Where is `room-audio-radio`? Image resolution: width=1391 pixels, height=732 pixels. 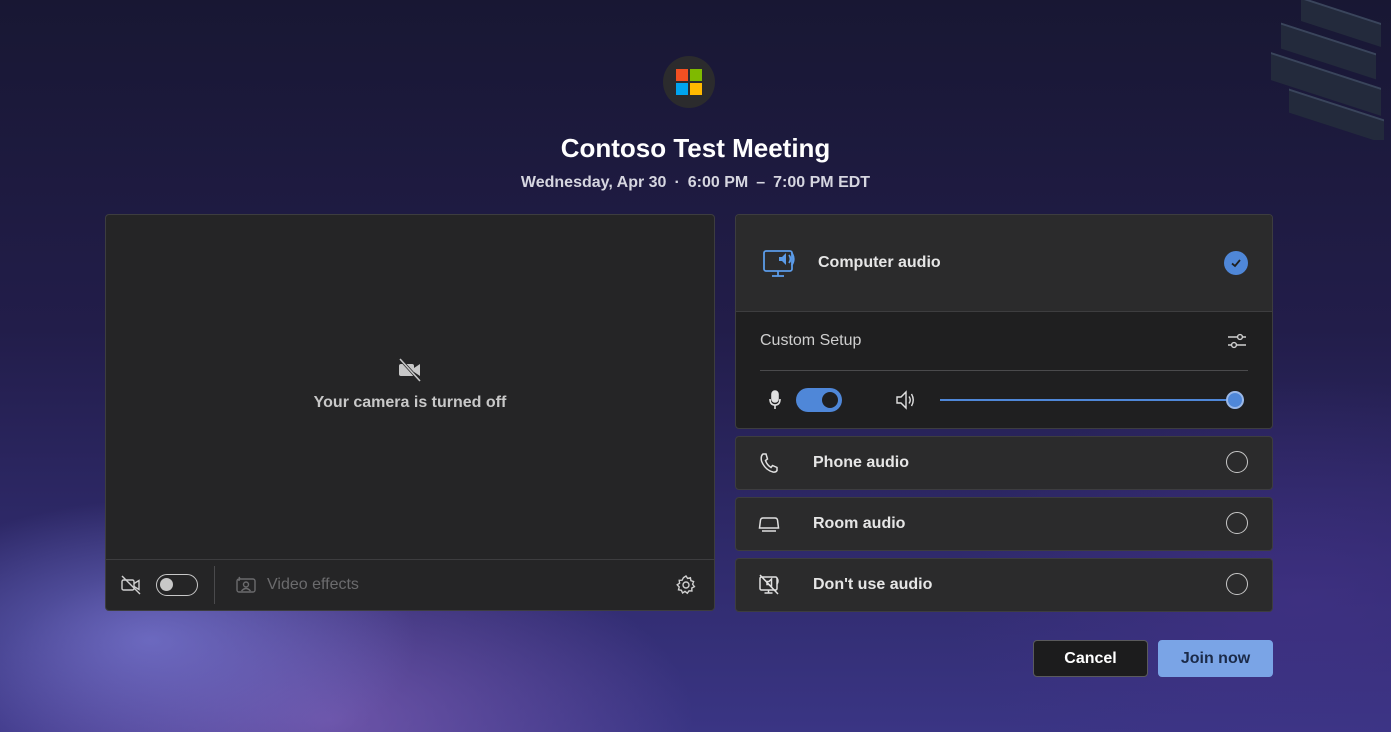
room-audio-radio is located at coordinates (1237, 523).